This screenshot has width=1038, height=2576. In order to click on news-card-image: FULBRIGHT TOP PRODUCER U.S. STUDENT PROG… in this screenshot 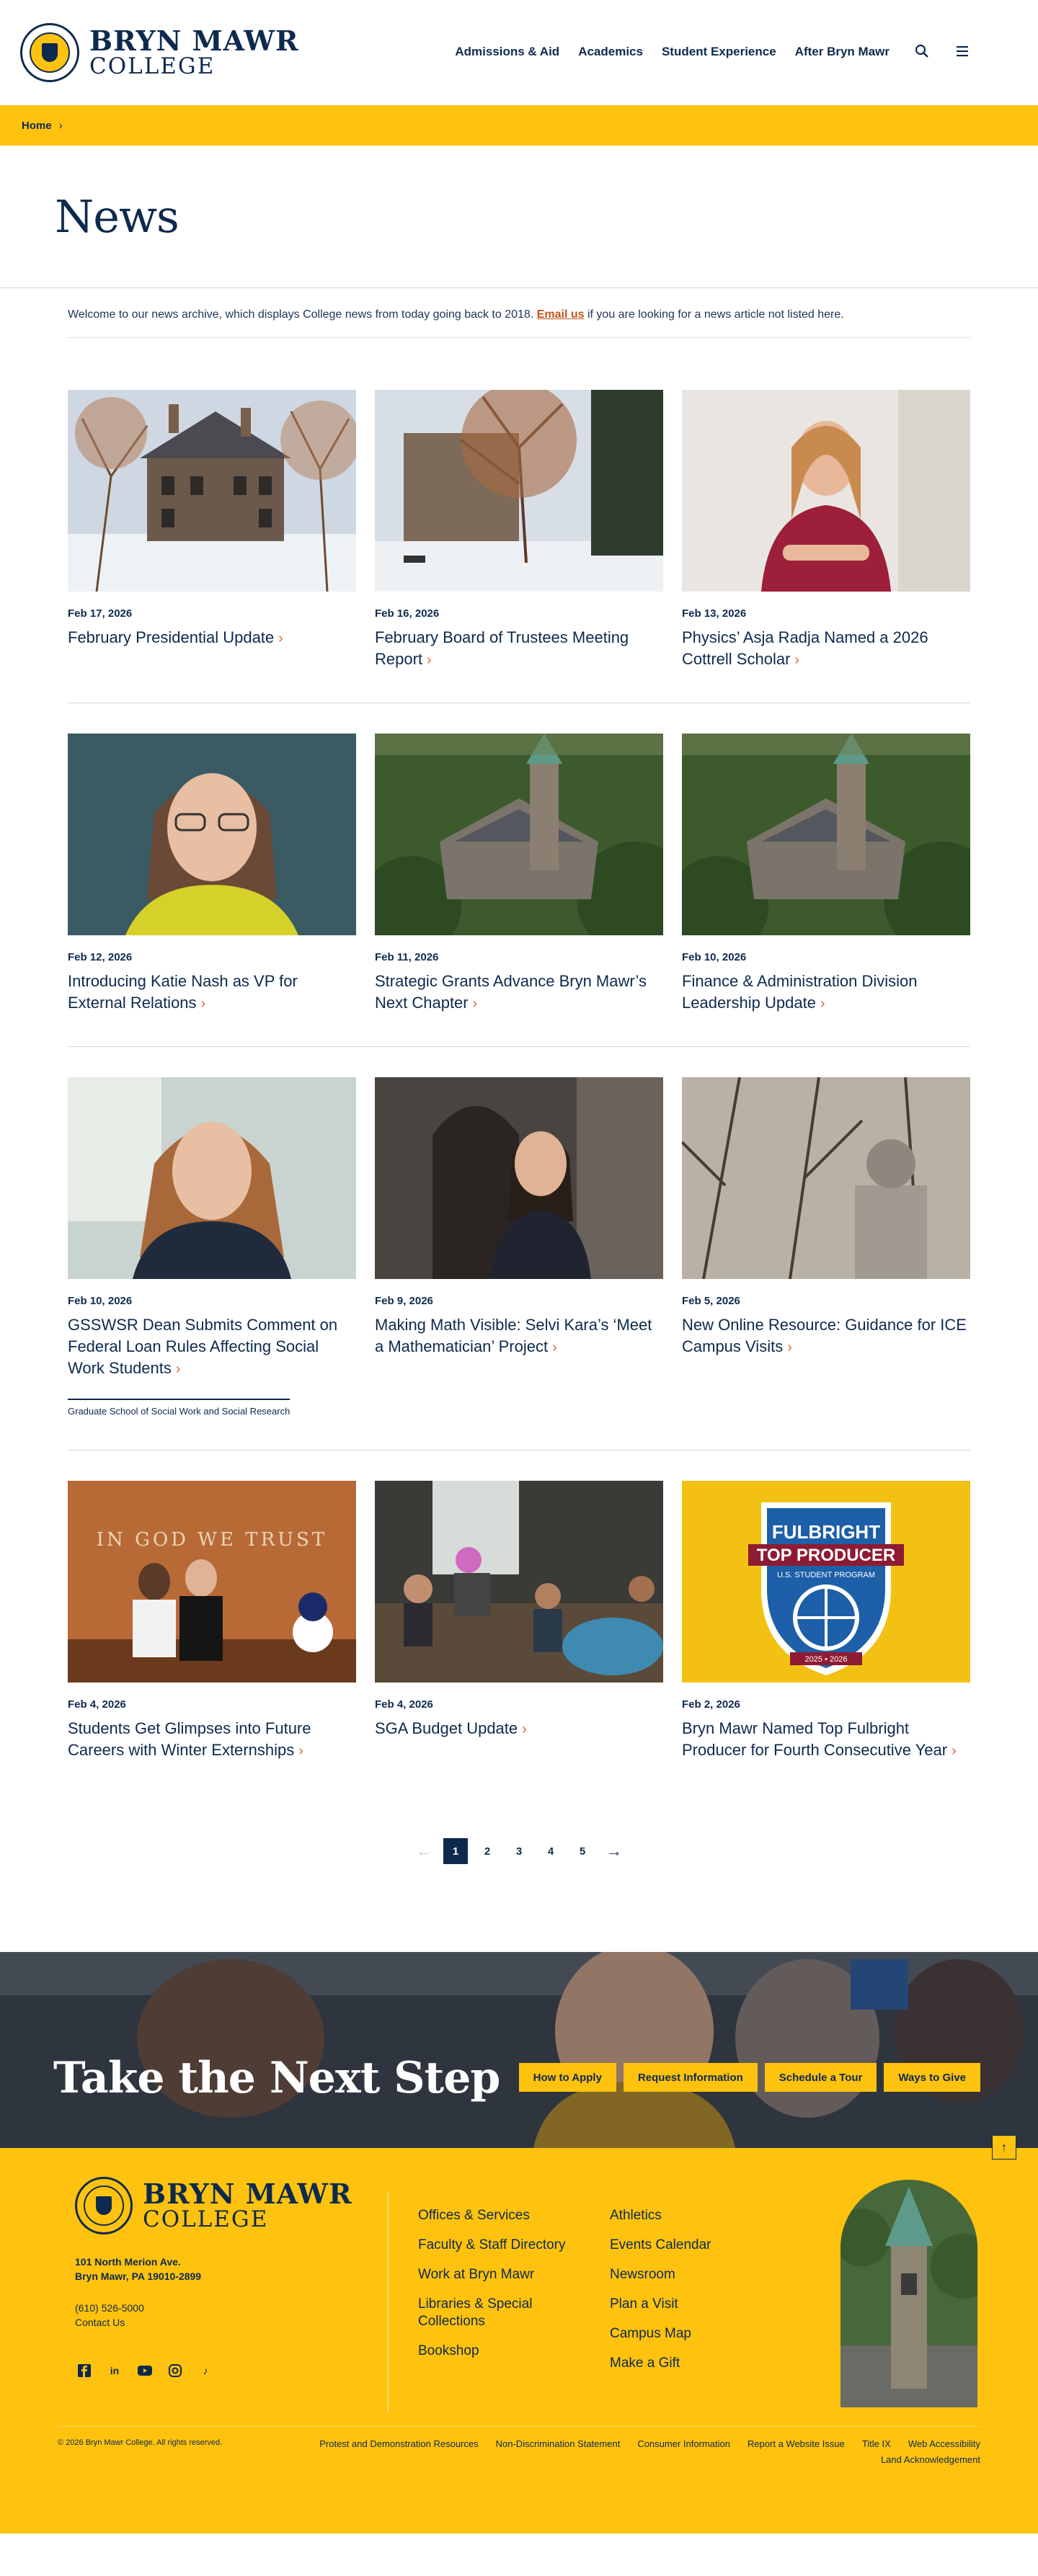, I will do `click(826, 1582)`.